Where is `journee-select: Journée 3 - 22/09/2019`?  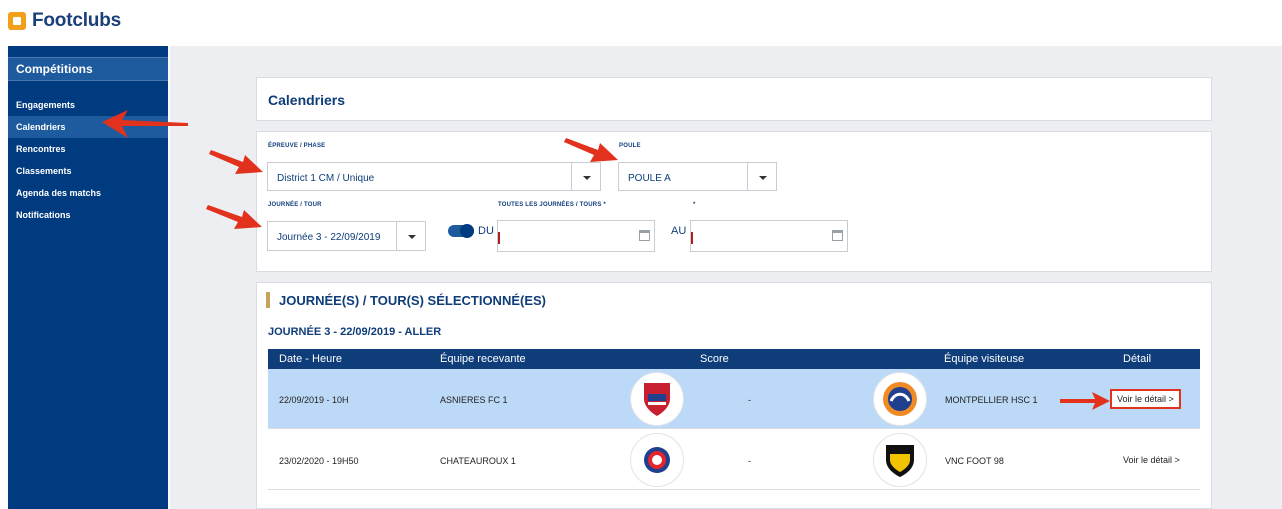 journee-select: Journée 3 - 22/09/2019 is located at coordinates (346, 236).